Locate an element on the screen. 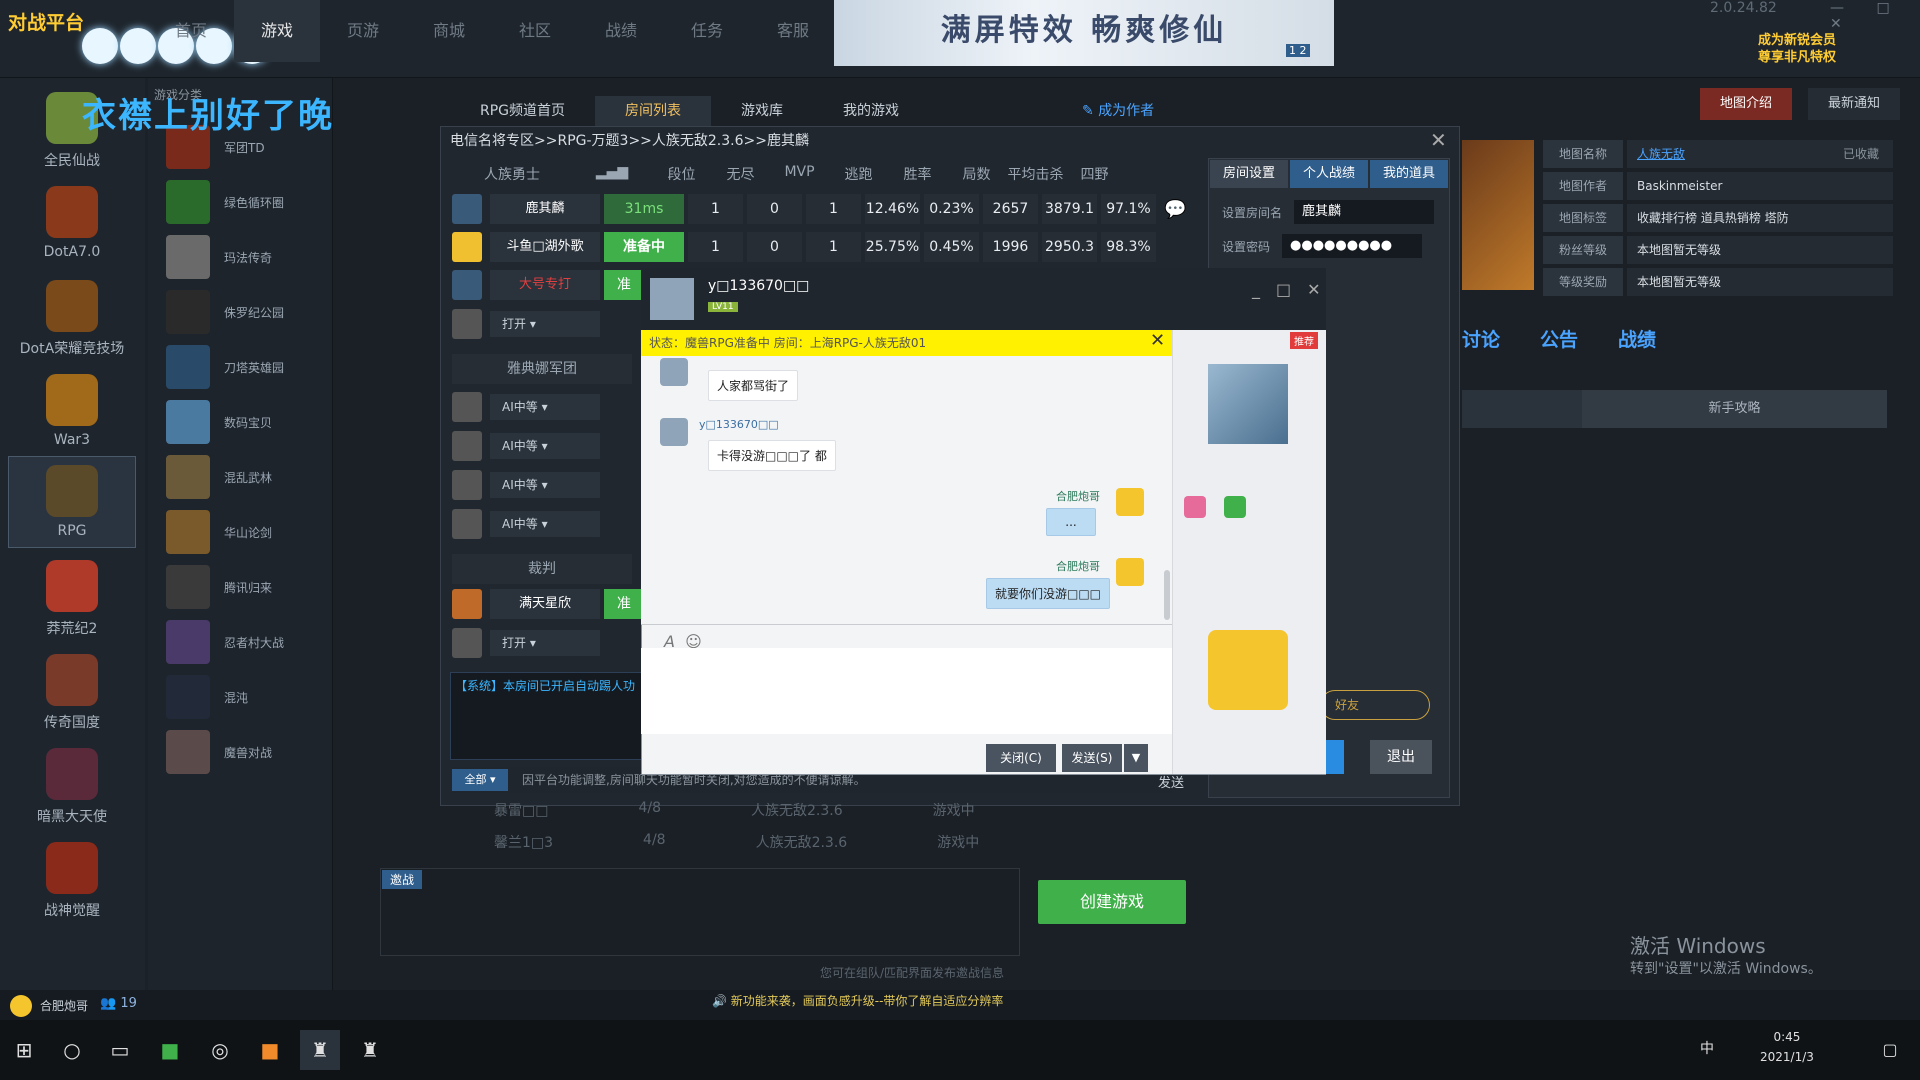 The width and height of the screenshot is (1920, 1080). room-list-row: 暴雷□□ 4/8 人族无敌2.3.6 游戏中 is located at coordinates (779, 810).